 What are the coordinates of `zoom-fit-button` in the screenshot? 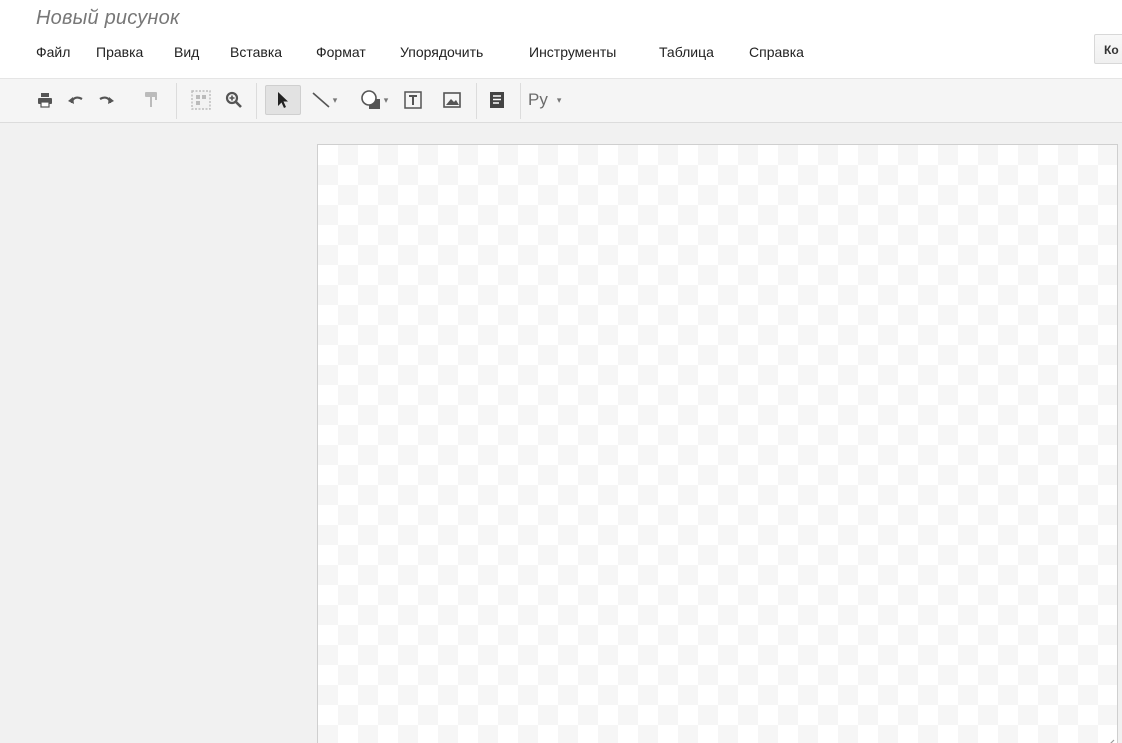 It's located at (201, 100).